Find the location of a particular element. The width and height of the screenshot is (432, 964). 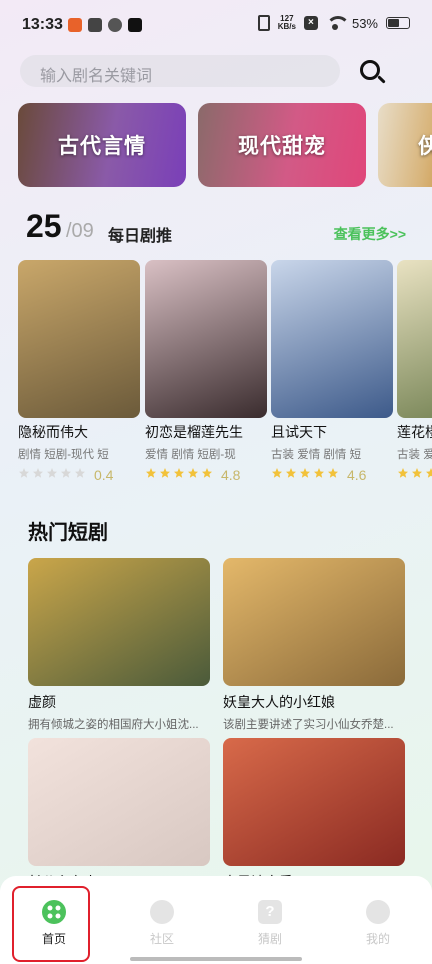

search-input: 输入剧名关键词 is located at coordinates (180, 71).